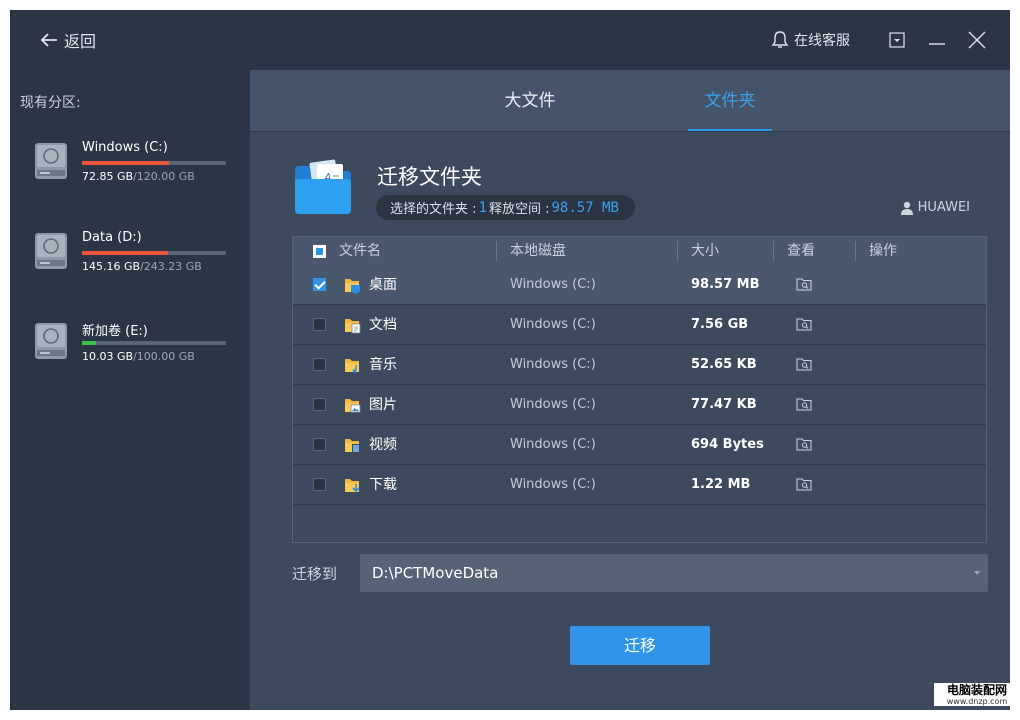 This screenshot has width=1020, height=720. Describe the element at coordinates (112, 237) in the screenshot. I see `partition-name: Data (D:)` at that location.